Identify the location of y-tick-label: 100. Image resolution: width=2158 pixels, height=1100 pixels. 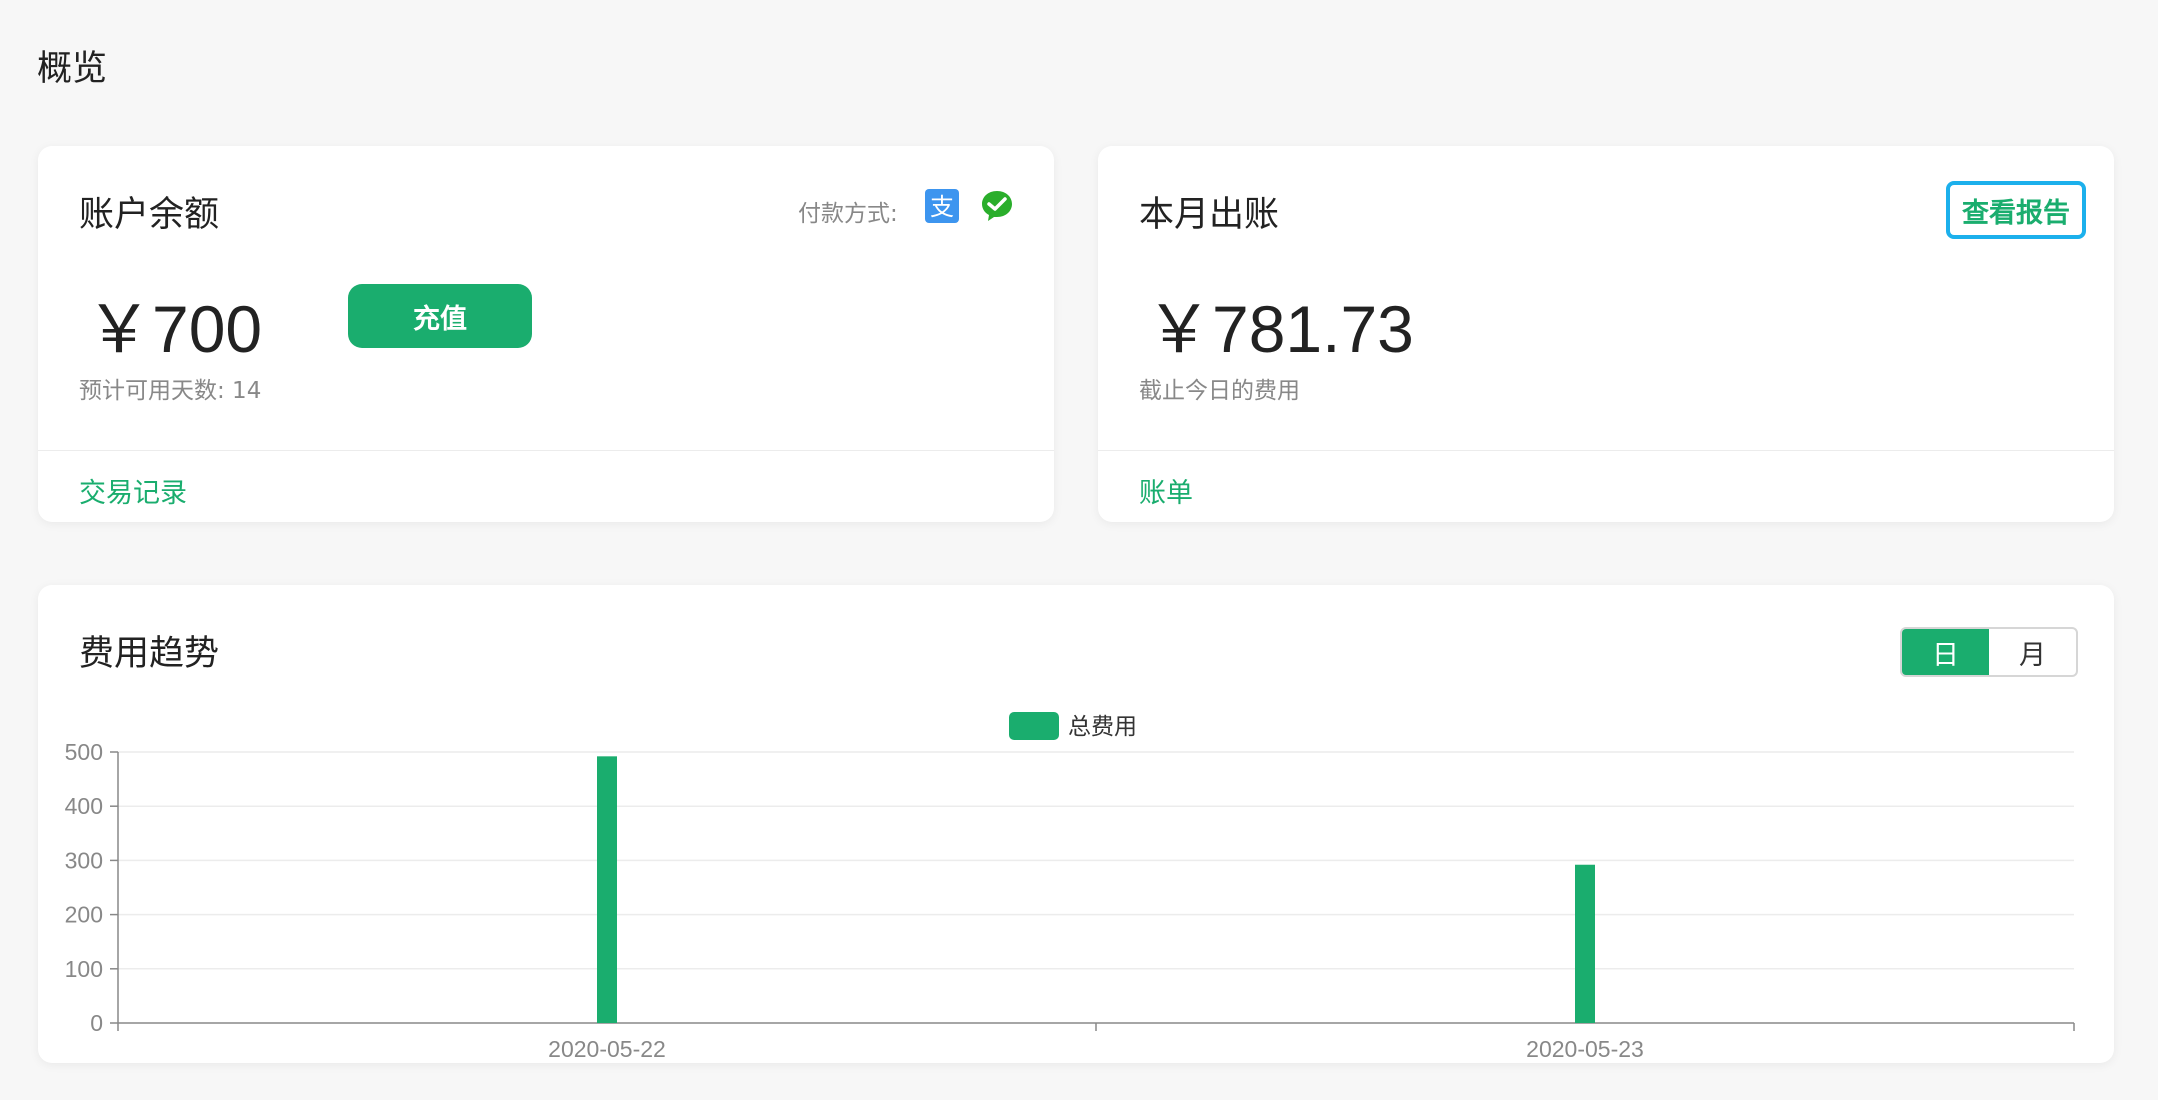
(84, 969).